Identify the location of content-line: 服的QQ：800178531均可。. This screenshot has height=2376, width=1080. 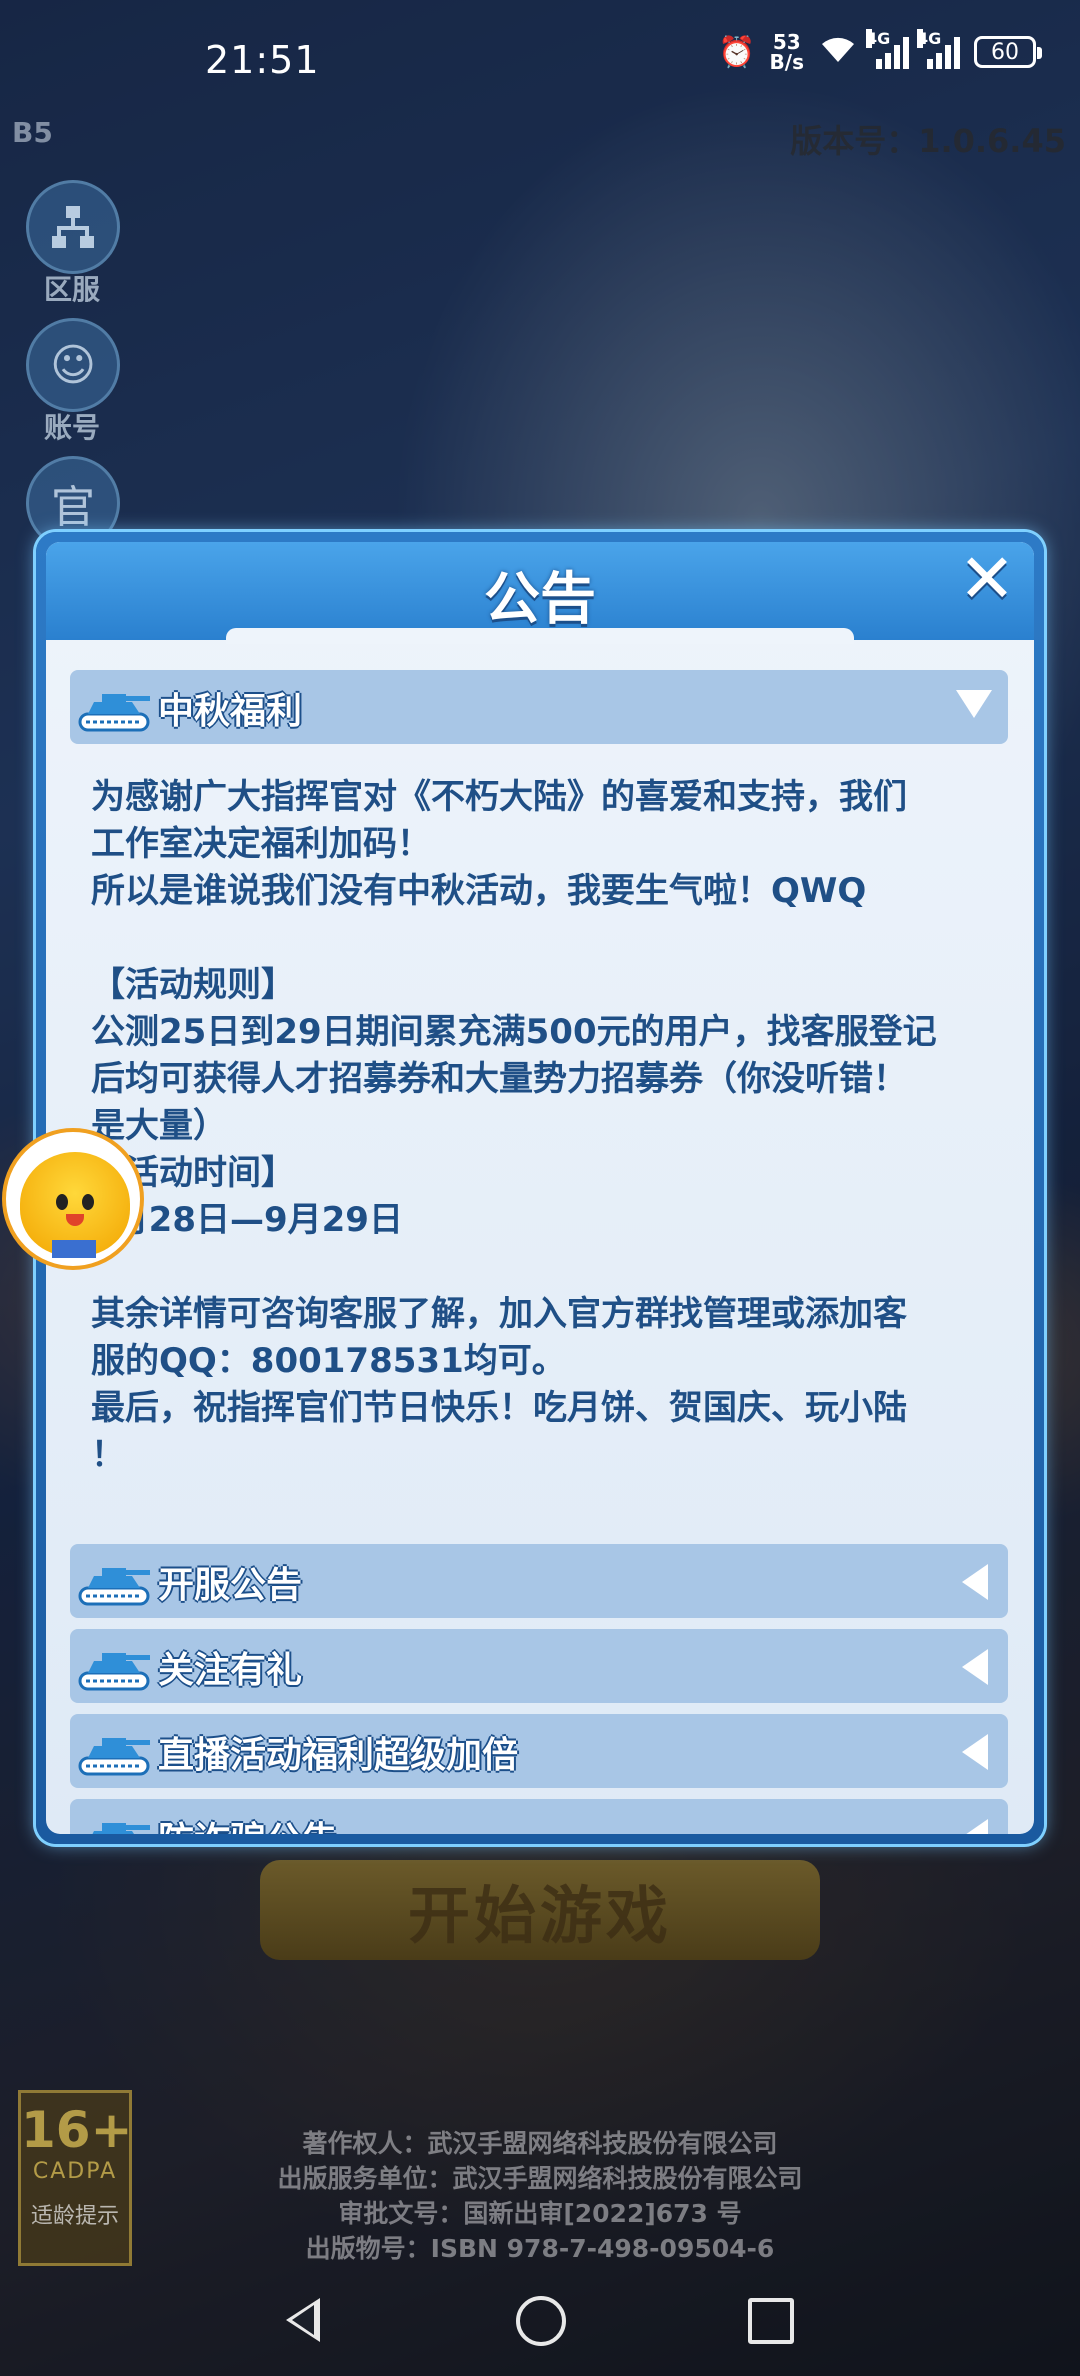
(328, 1361).